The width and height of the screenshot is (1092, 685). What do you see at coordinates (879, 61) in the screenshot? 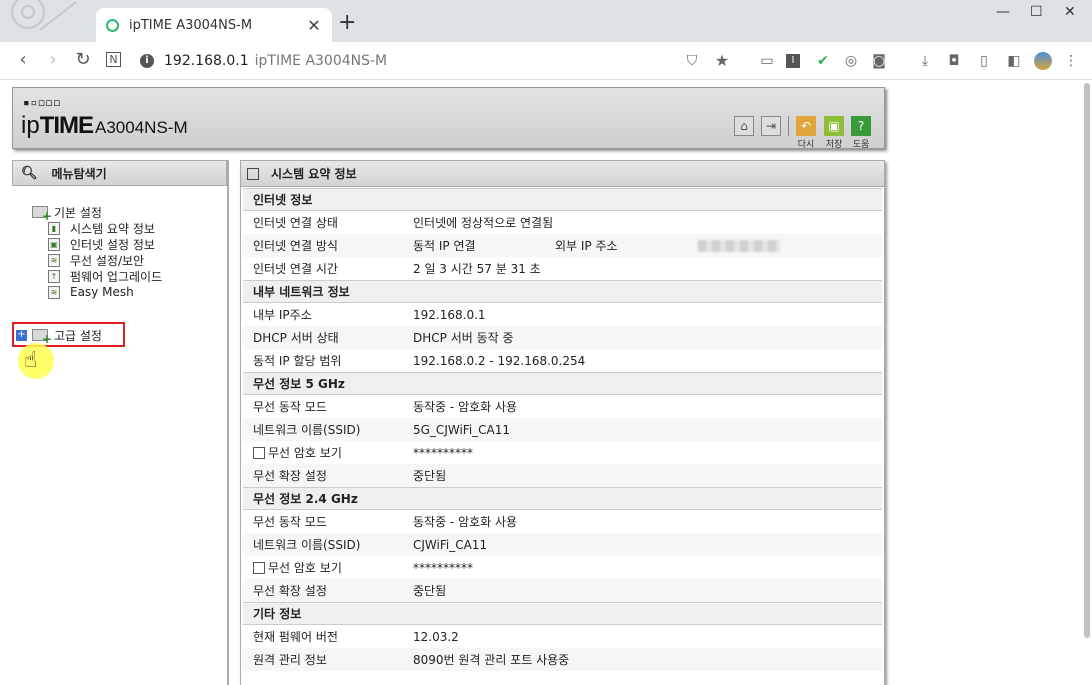
I see `camera-icon: ◙` at bounding box center [879, 61].